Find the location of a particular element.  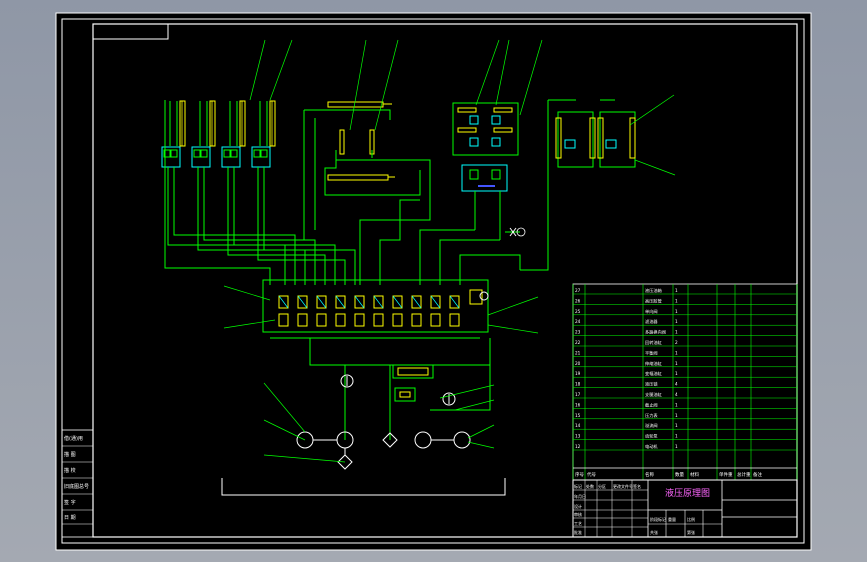

parts-list-header-cell: 序号 is located at coordinates (579, 474).